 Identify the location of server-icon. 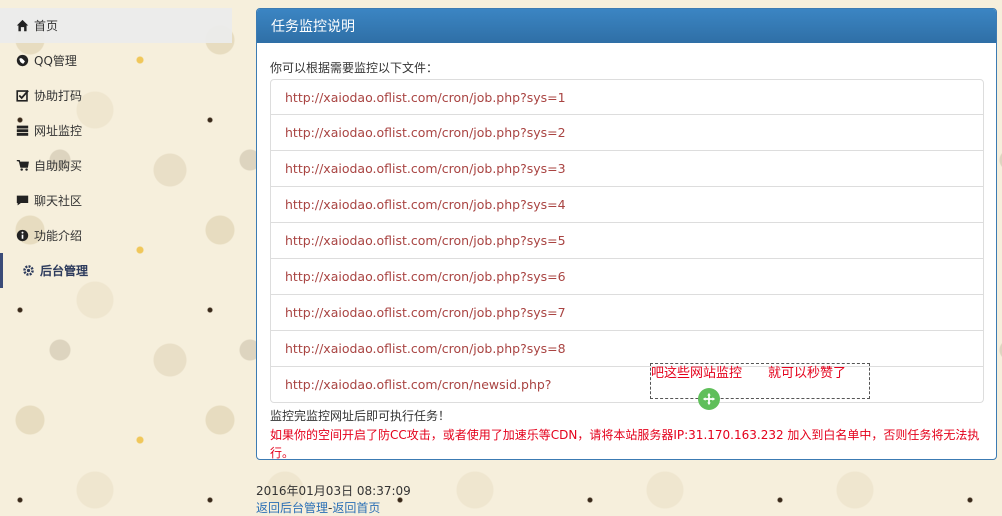
(22, 131).